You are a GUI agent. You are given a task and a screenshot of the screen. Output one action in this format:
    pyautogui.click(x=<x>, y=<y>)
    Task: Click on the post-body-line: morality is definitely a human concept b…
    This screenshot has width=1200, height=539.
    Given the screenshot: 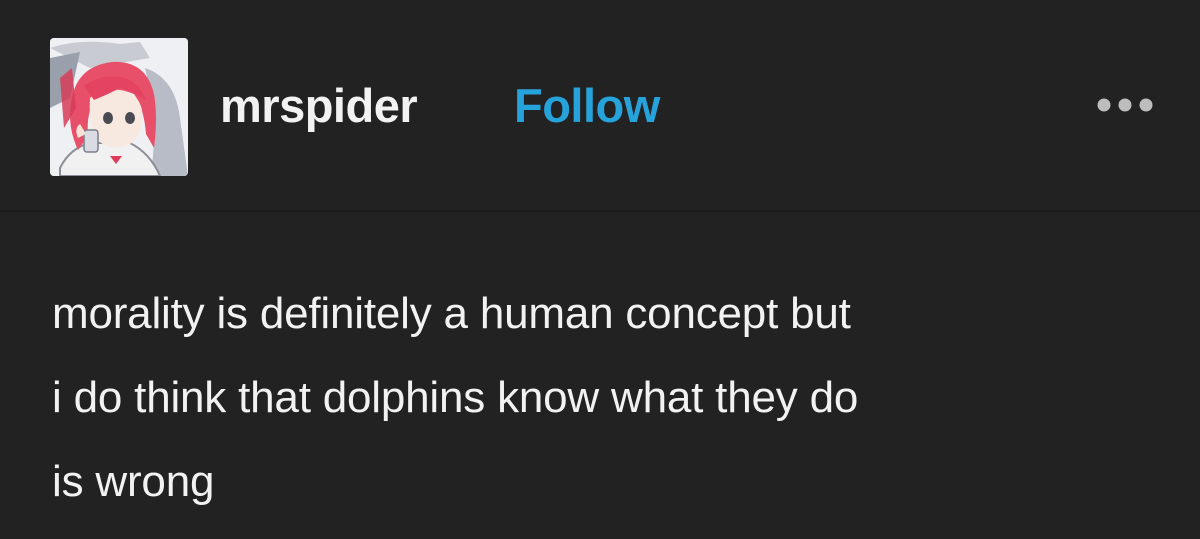 What is the action you would take?
    pyautogui.click(x=451, y=313)
    